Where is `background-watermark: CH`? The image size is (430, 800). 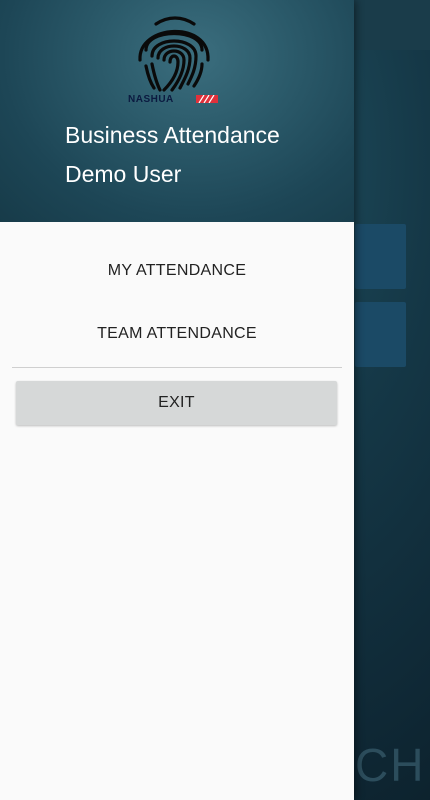
background-watermark: CH is located at coordinates (390, 765).